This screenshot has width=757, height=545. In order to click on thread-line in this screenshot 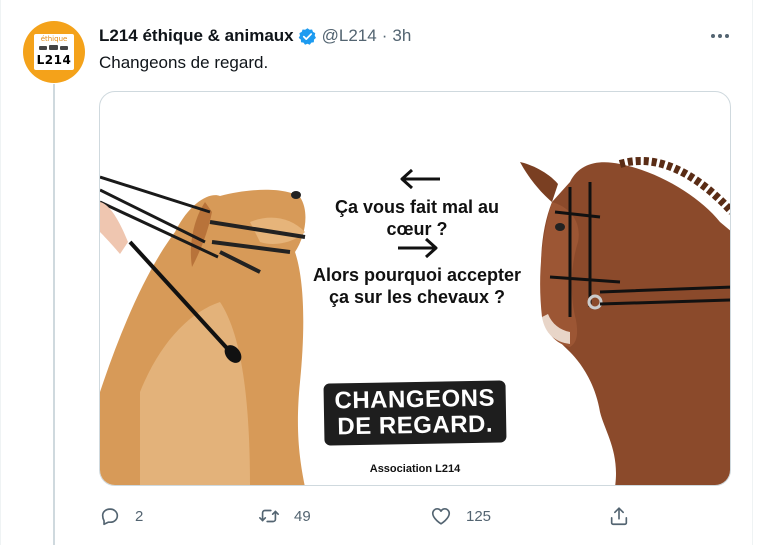, I will do `click(54, 314)`.